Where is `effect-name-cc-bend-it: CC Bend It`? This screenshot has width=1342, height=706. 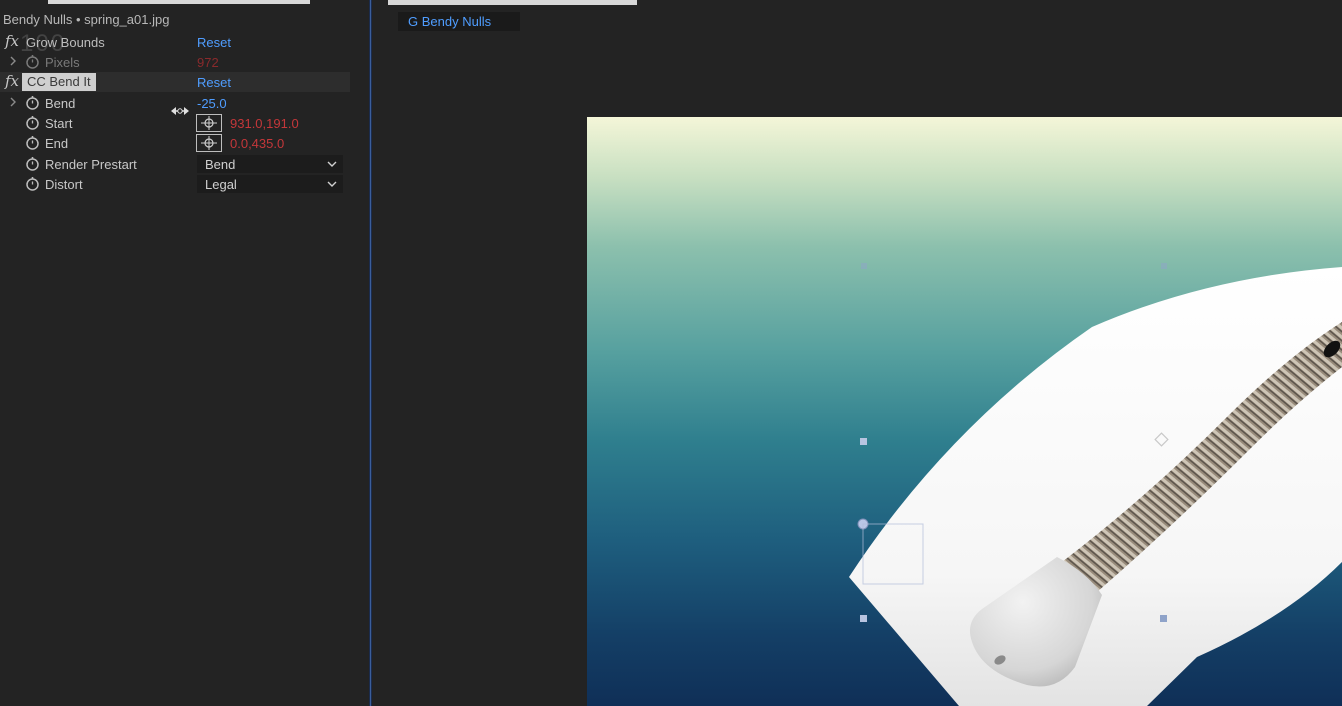
effect-name-cc-bend-it: CC Bend It is located at coordinates (59, 82).